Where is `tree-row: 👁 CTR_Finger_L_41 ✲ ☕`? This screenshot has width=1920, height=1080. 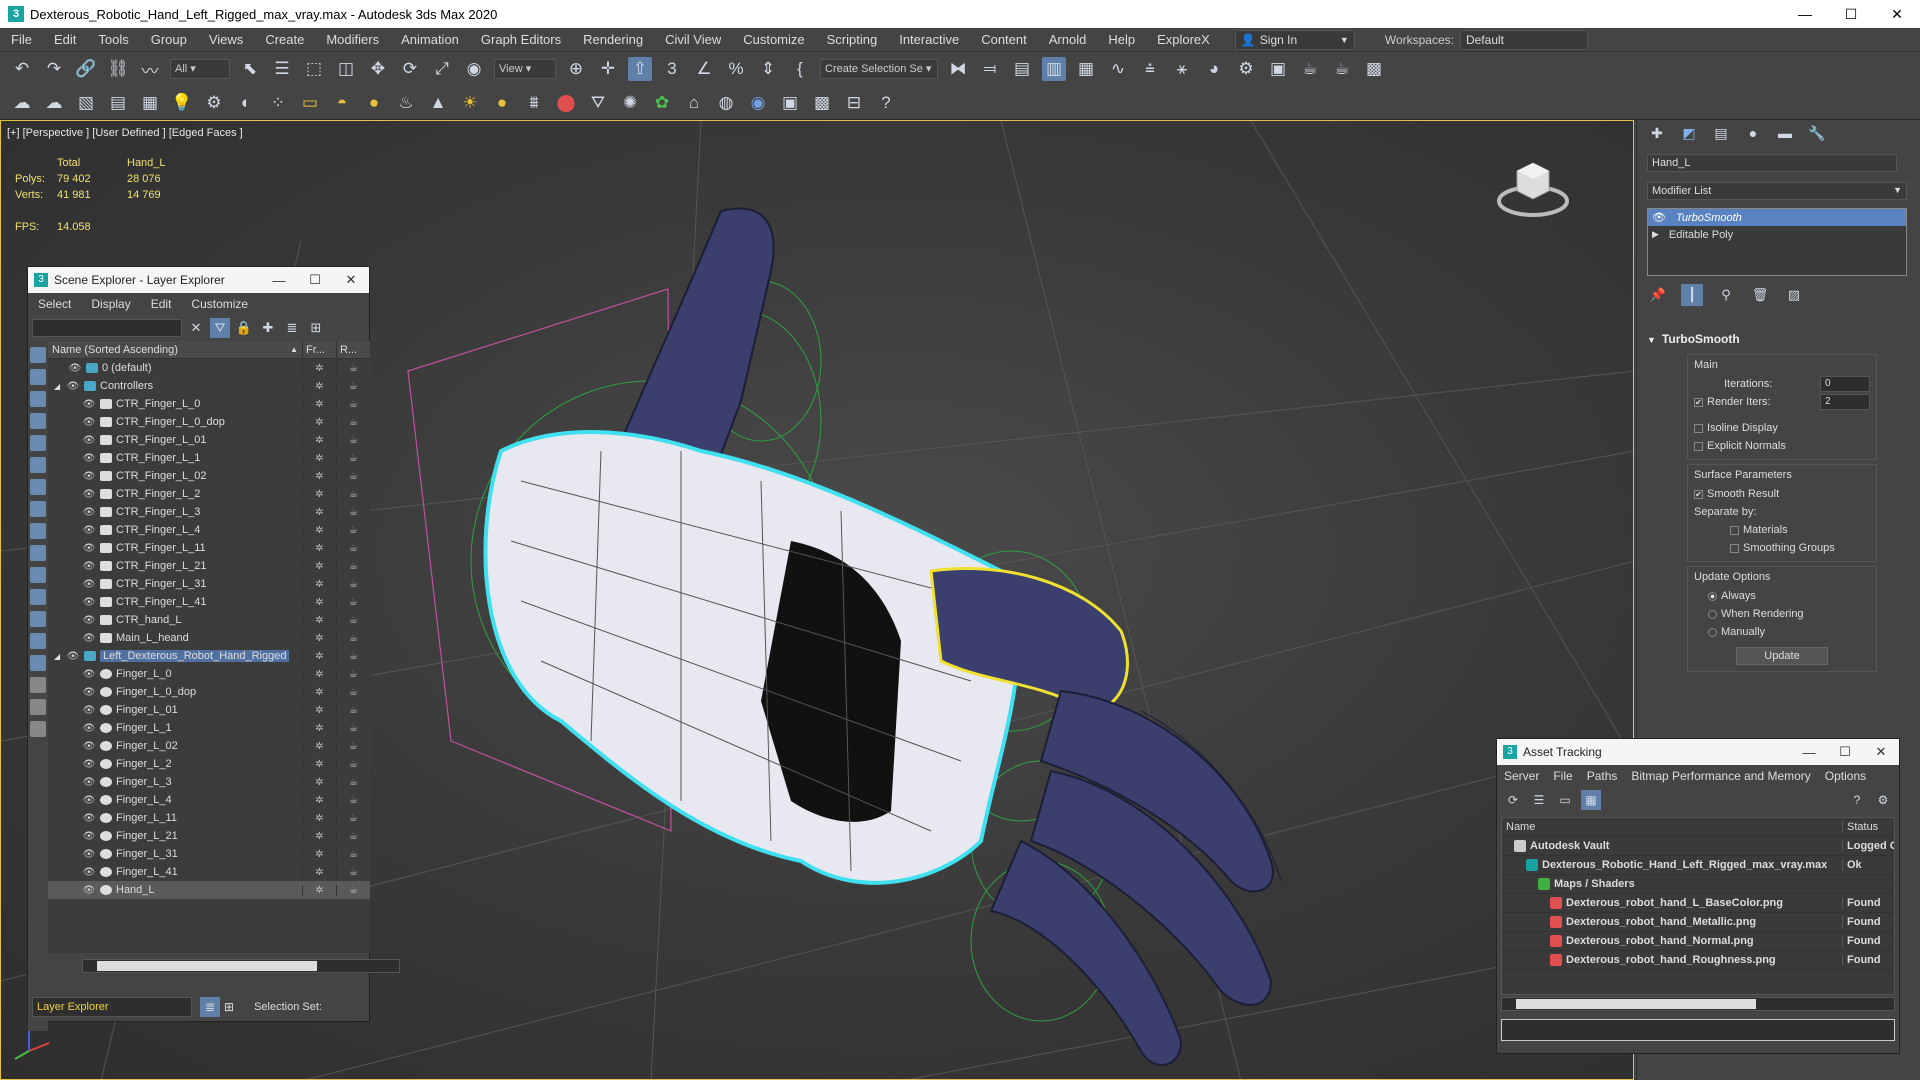 tree-row: 👁 CTR_Finger_L_41 ✲ ☕ is located at coordinates (209, 602).